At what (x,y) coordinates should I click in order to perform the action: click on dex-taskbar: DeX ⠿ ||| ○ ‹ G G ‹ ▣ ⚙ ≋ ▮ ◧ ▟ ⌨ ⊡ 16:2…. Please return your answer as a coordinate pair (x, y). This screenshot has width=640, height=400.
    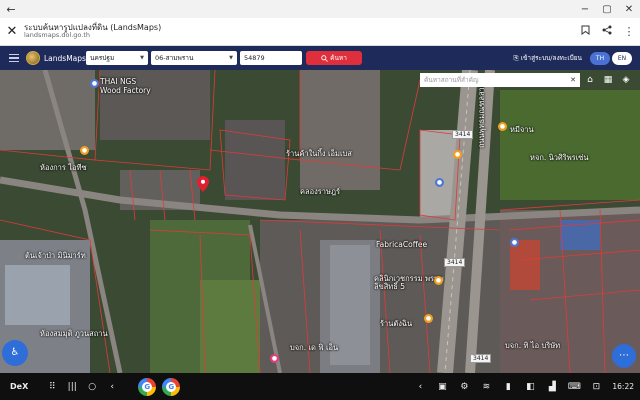
    Looking at the image, I should click on (320, 386).